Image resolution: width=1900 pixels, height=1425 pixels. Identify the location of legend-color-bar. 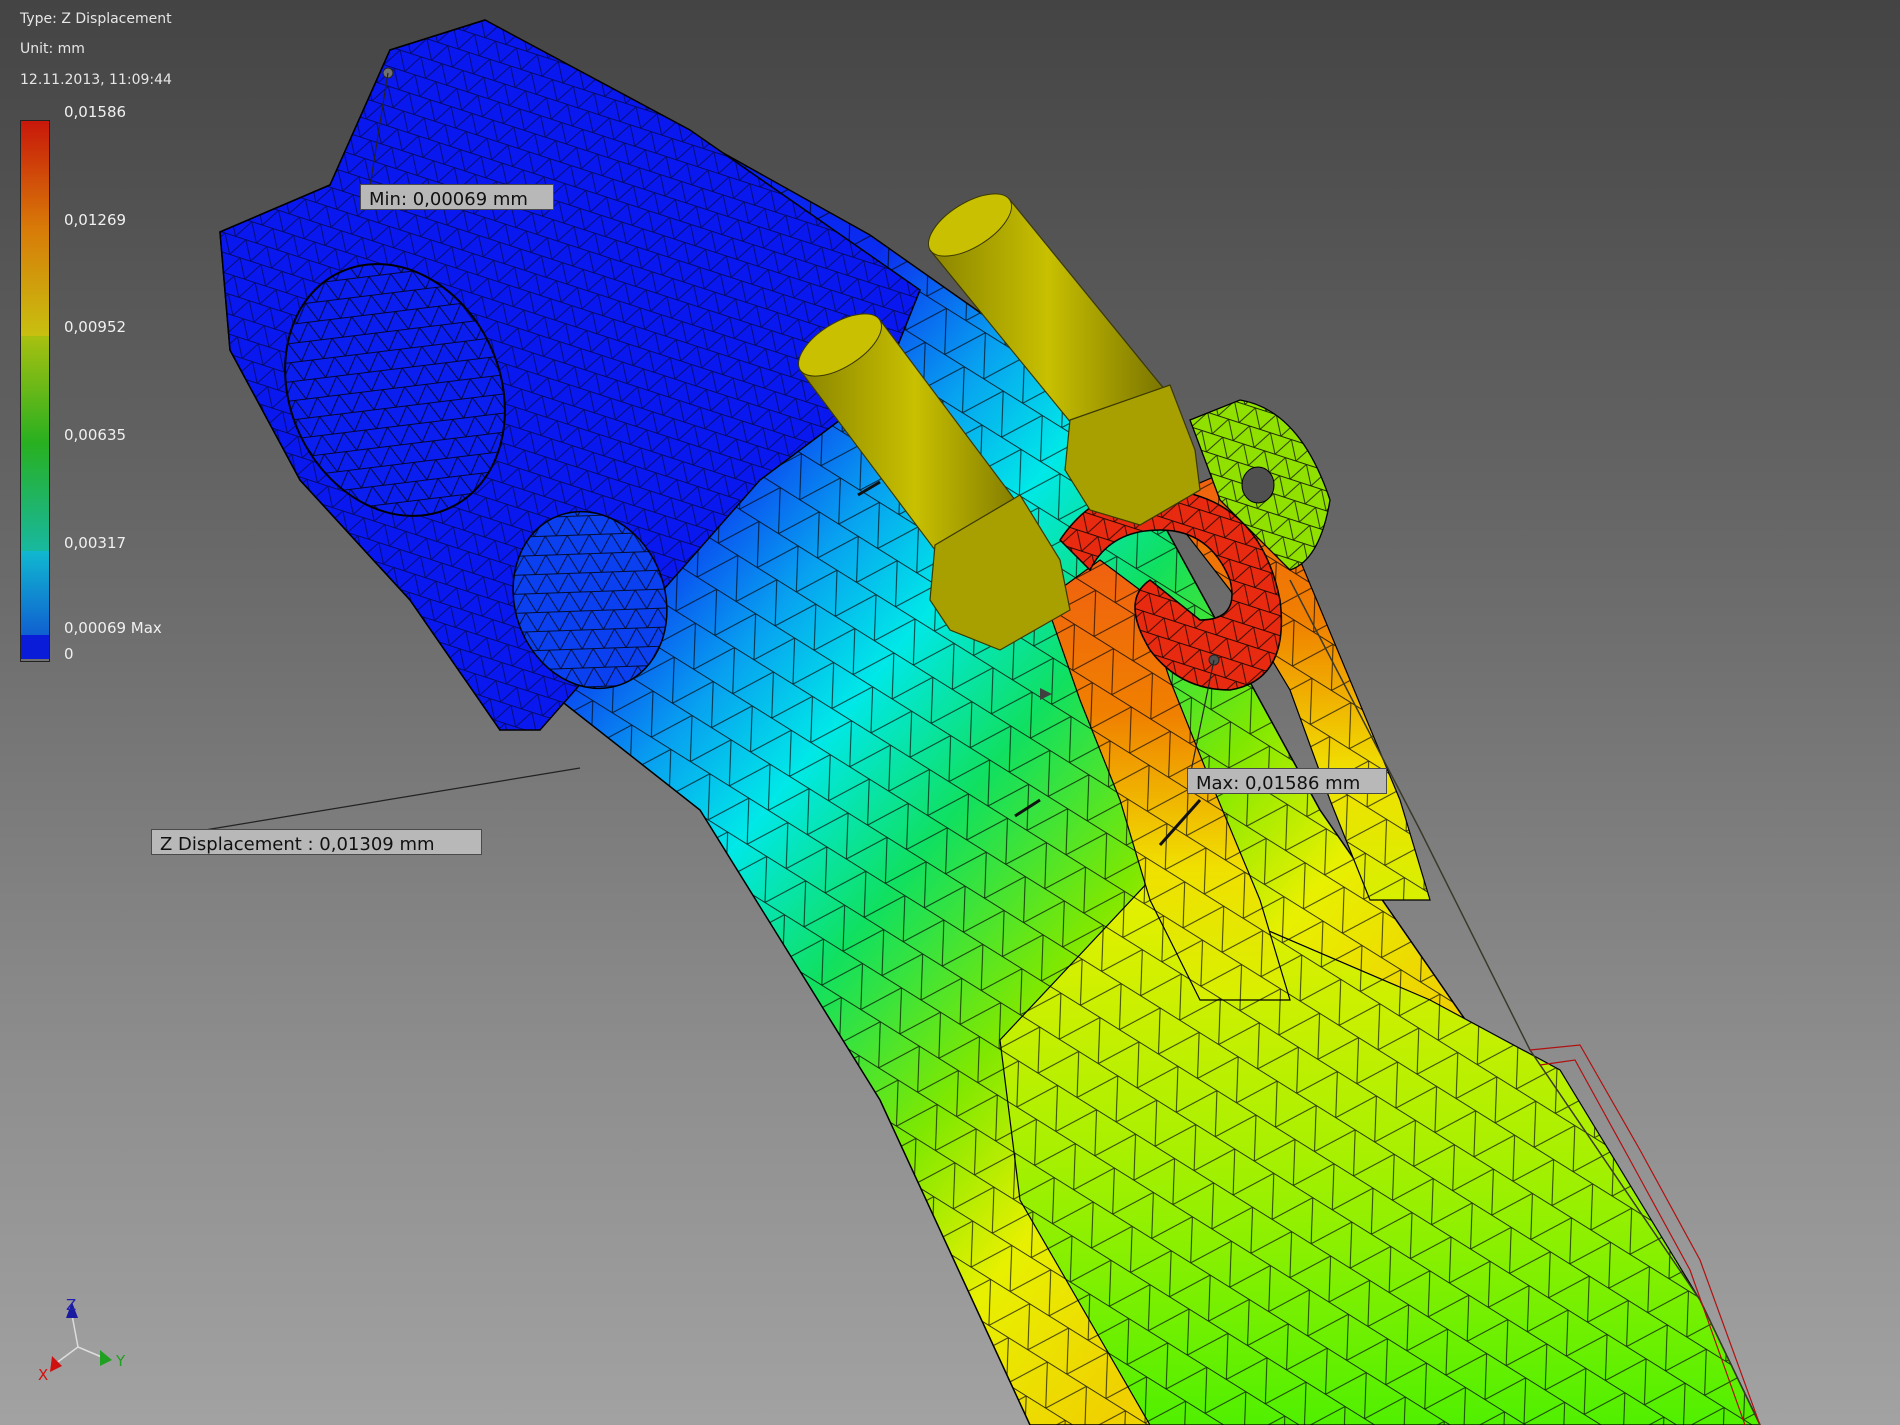
(35, 391).